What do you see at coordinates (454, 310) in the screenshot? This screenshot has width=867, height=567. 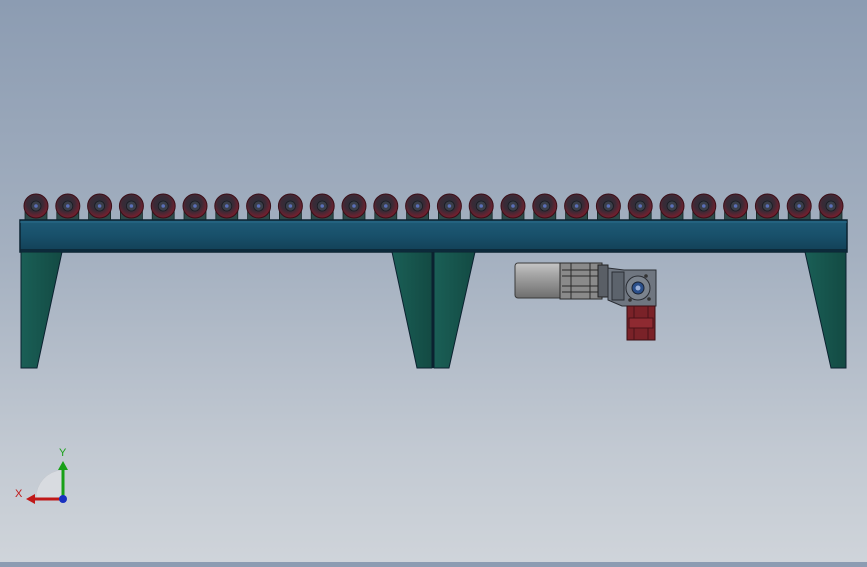 I see `leg-center-right` at bounding box center [454, 310].